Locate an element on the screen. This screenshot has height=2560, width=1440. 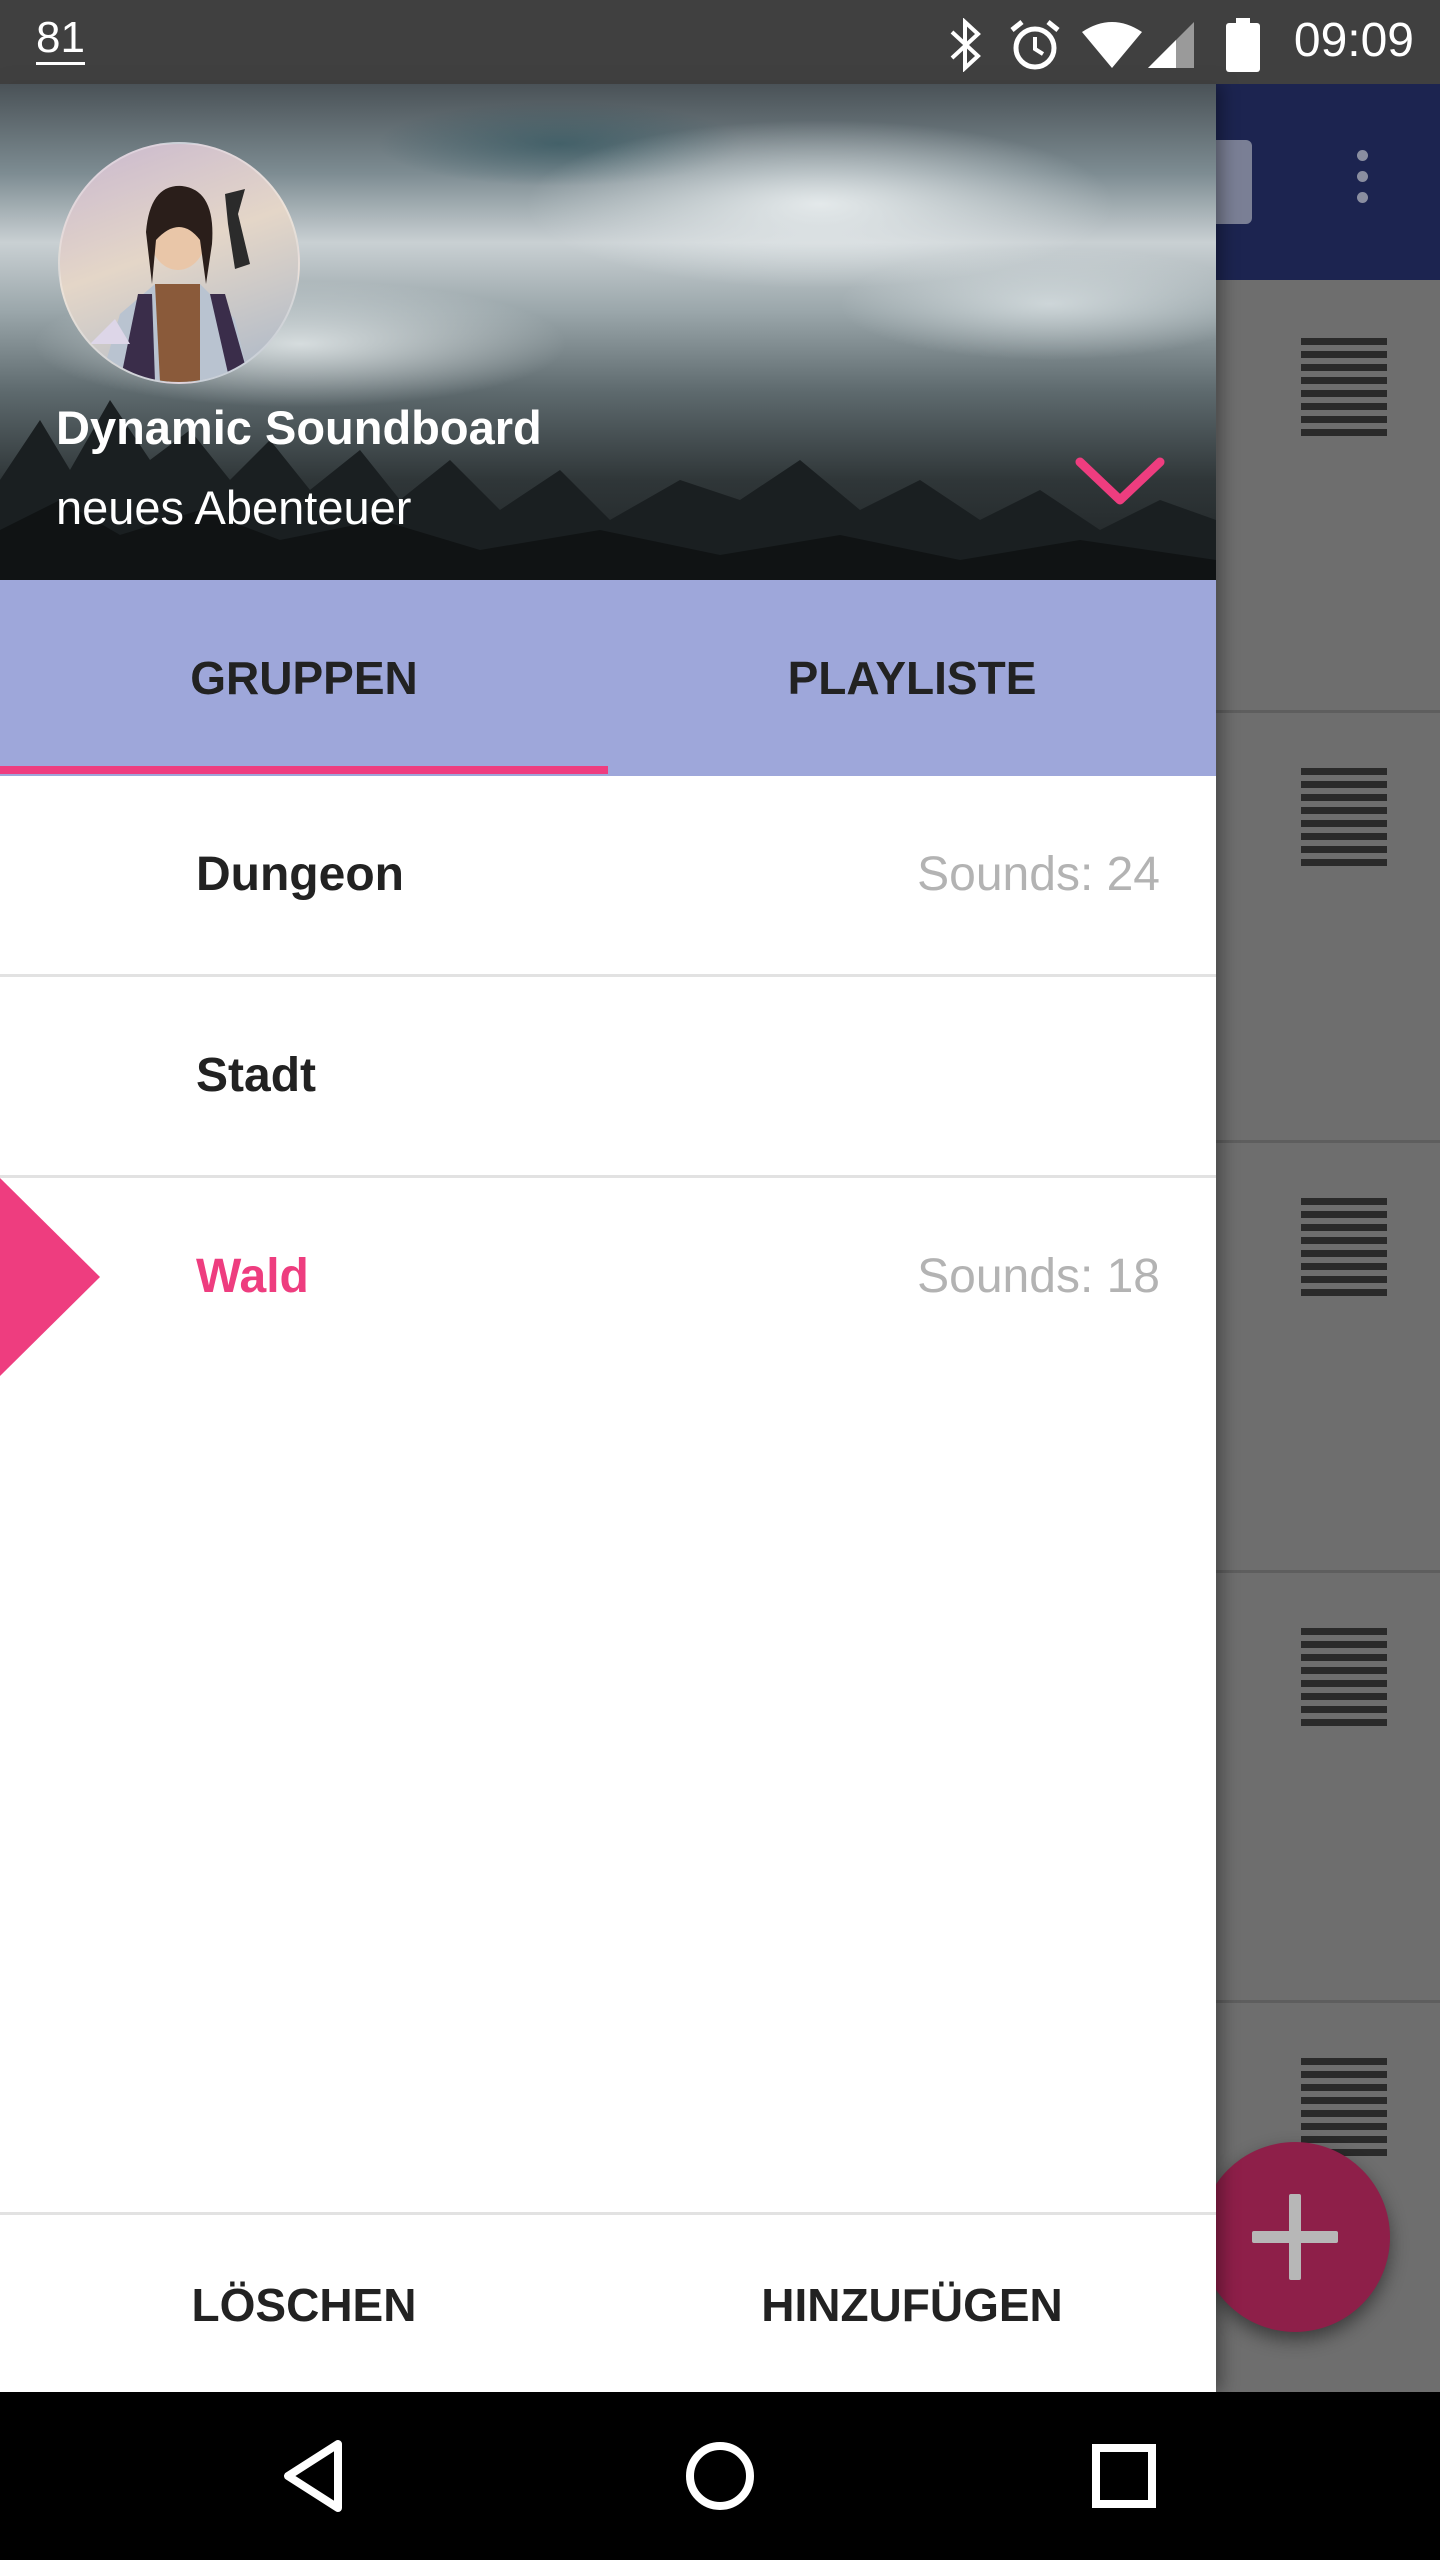
sound-count: Sounds: 24 is located at coordinates (1038, 874).